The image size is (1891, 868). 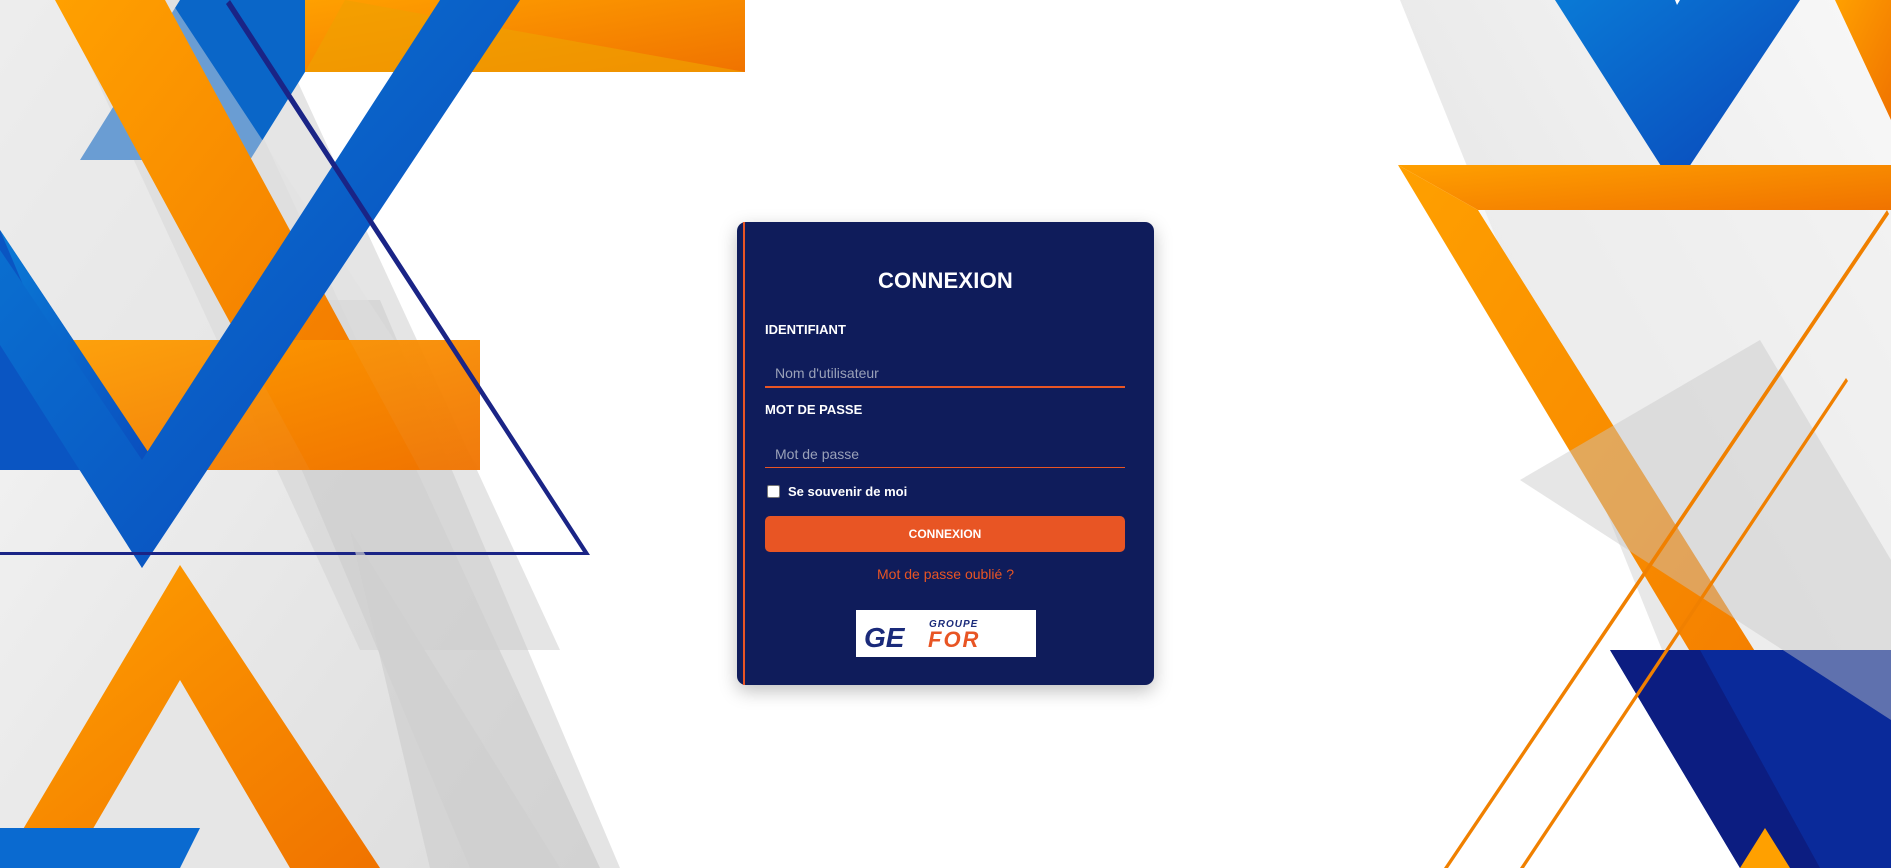 I want to click on remember-me-label: Se souvenir de moi, so click(x=848, y=491).